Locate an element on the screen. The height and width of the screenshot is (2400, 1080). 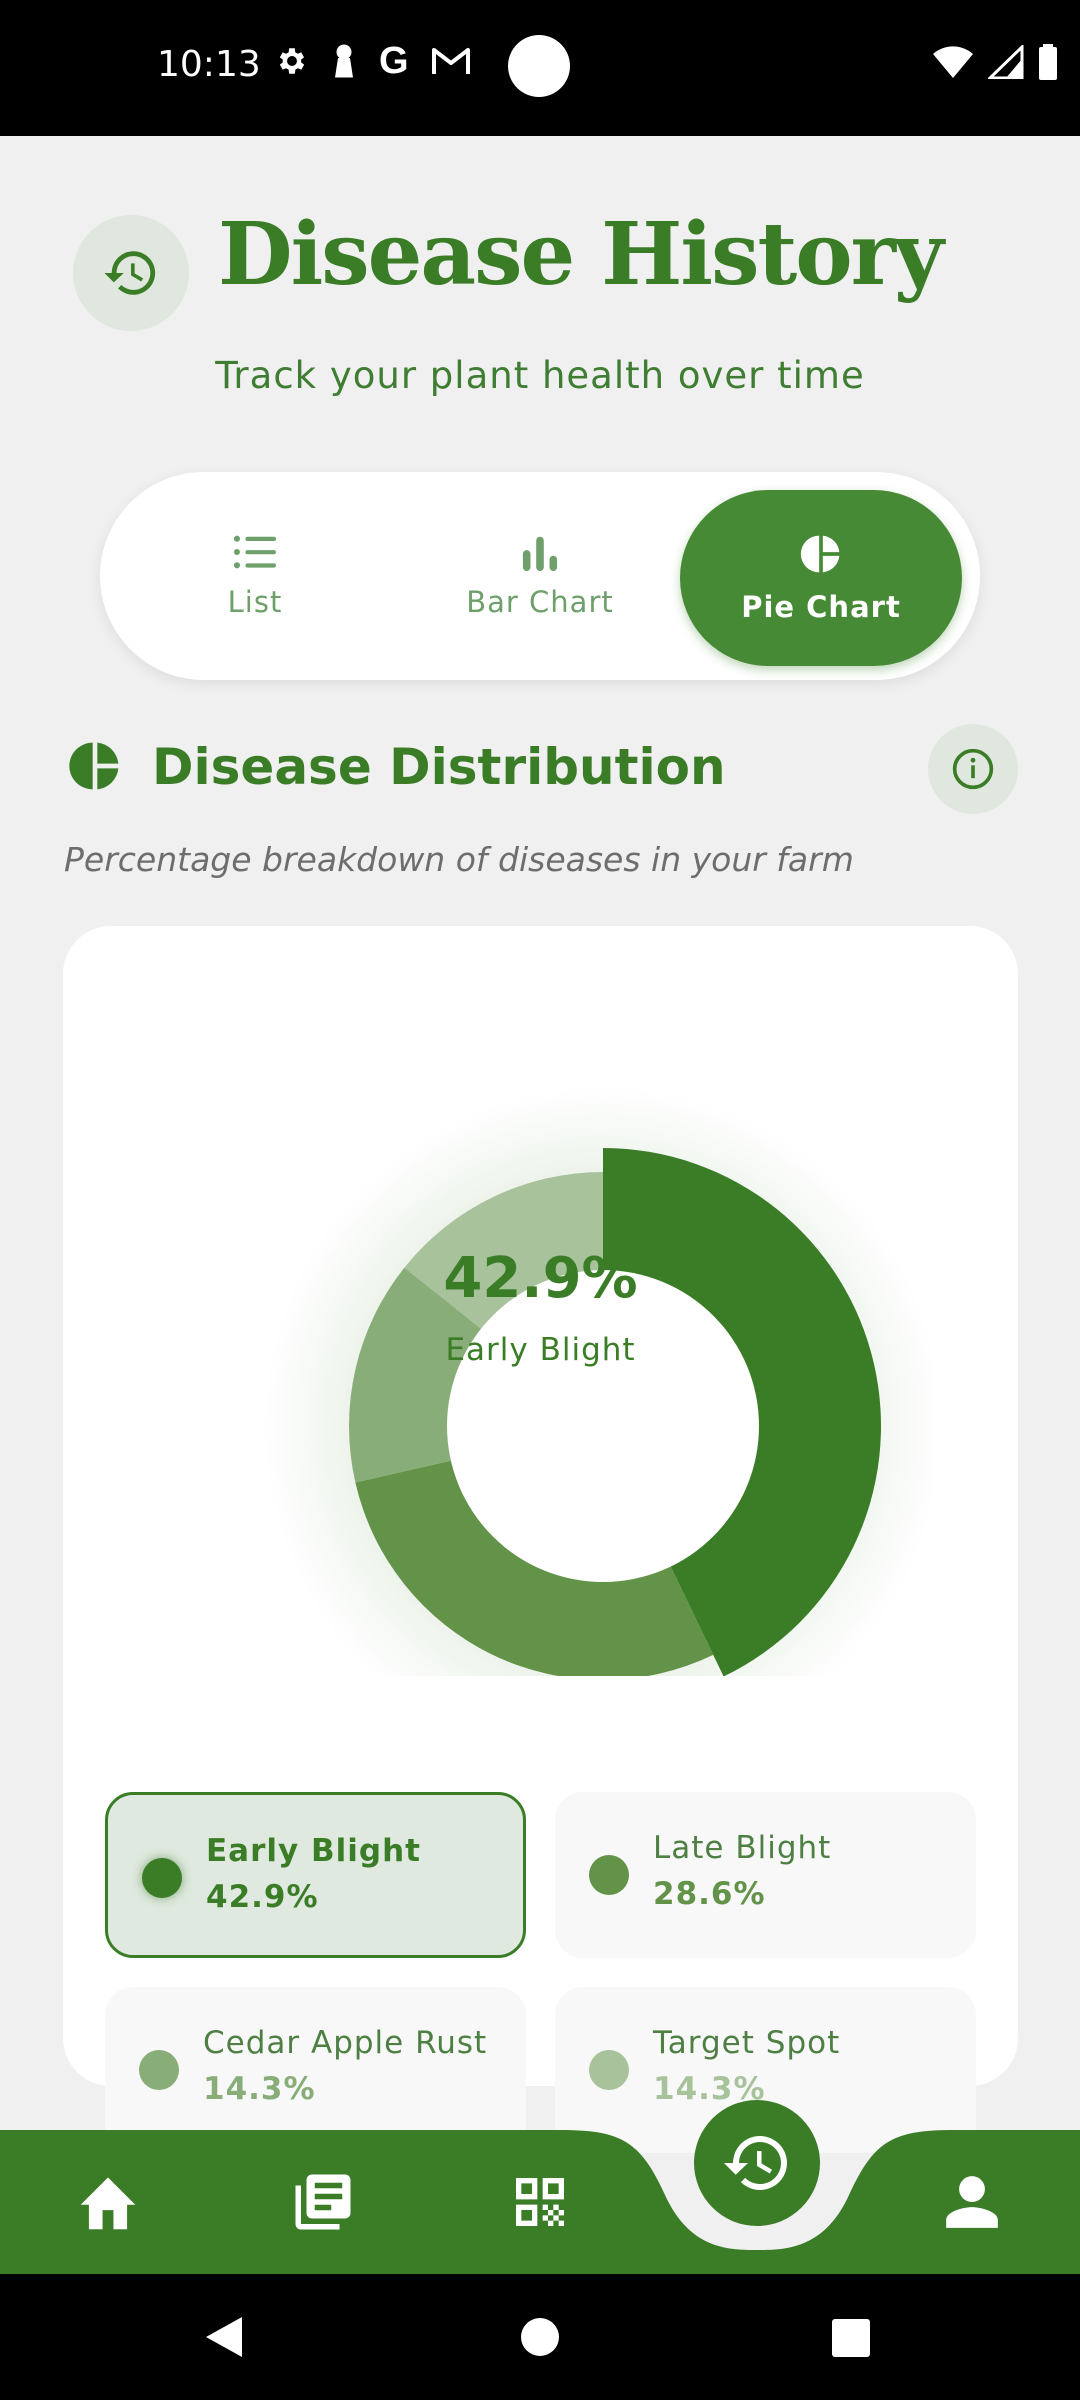
tab-bar-chart: Bar Chart is located at coordinates (540, 576).